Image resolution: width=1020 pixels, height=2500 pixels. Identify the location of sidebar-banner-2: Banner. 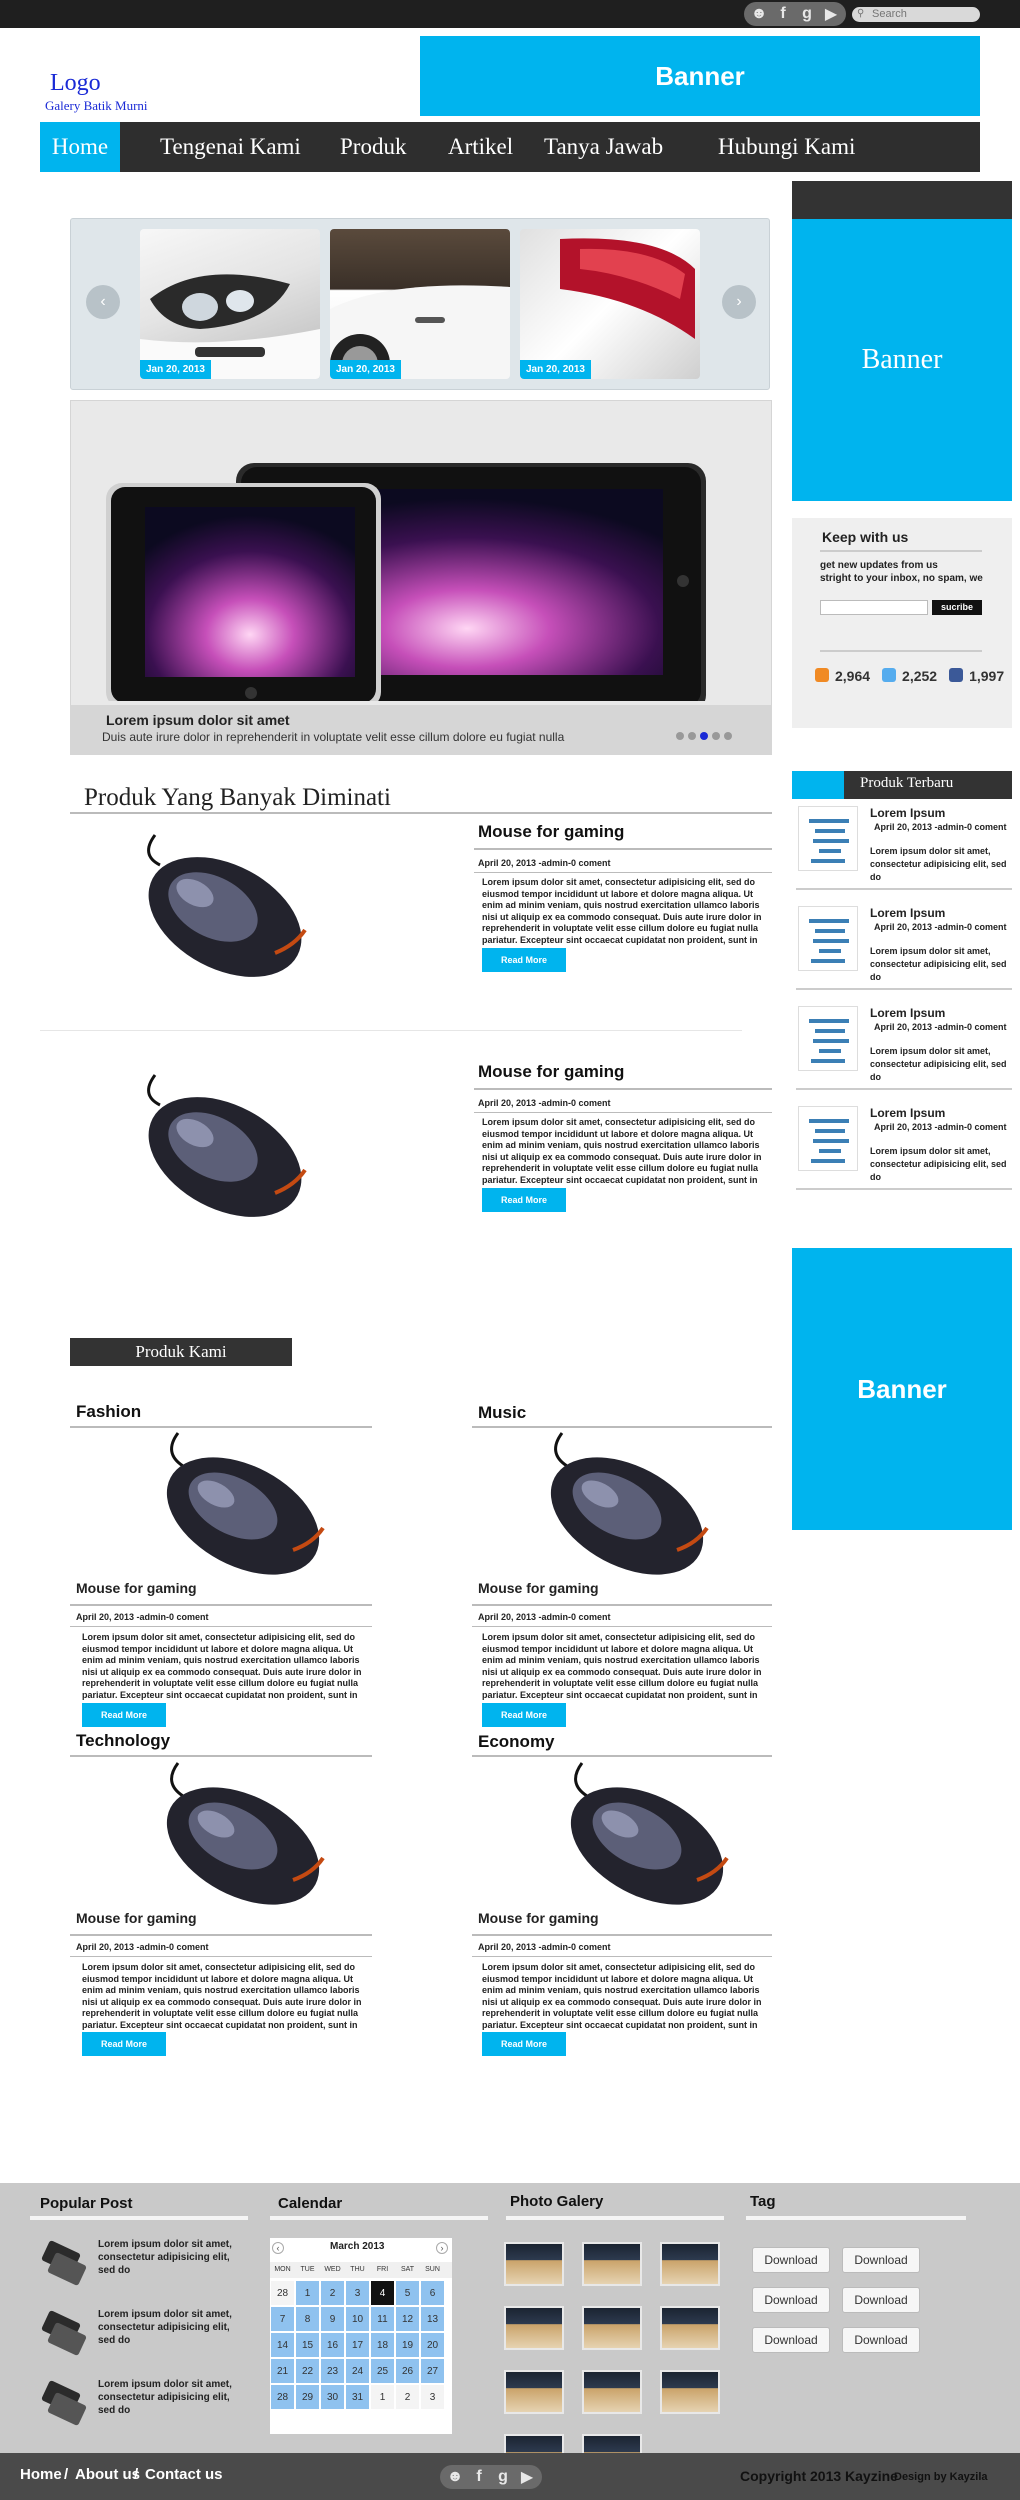
(902, 1389).